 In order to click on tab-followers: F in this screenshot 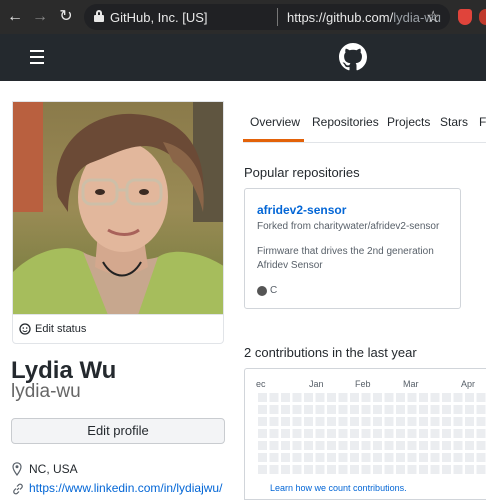, I will do `click(482, 122)`.